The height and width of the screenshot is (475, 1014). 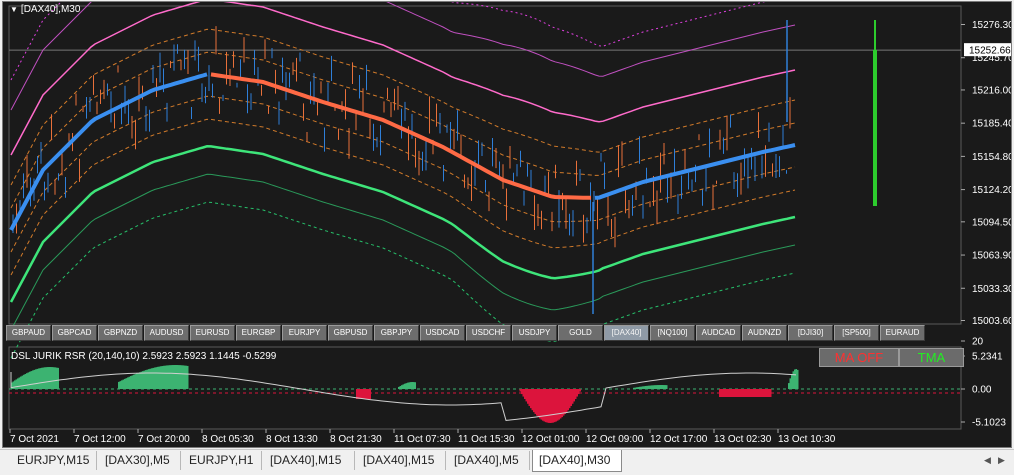 What do you see at coordinates (807, 439) in the screenshot?
I see `time-axis-label: 13 Oct 10:30` at bounding box center [807, 439].